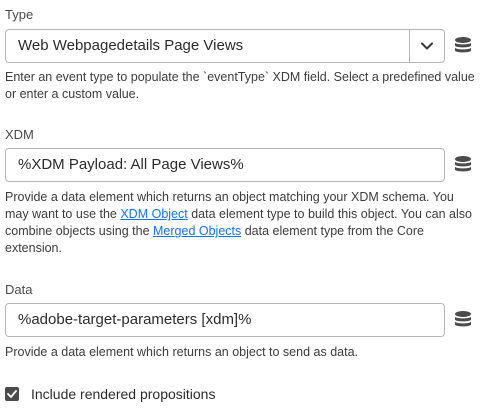  Describe the element at coordinates (19, 14) in the screenshot. I see `type-label: Type` at that location.